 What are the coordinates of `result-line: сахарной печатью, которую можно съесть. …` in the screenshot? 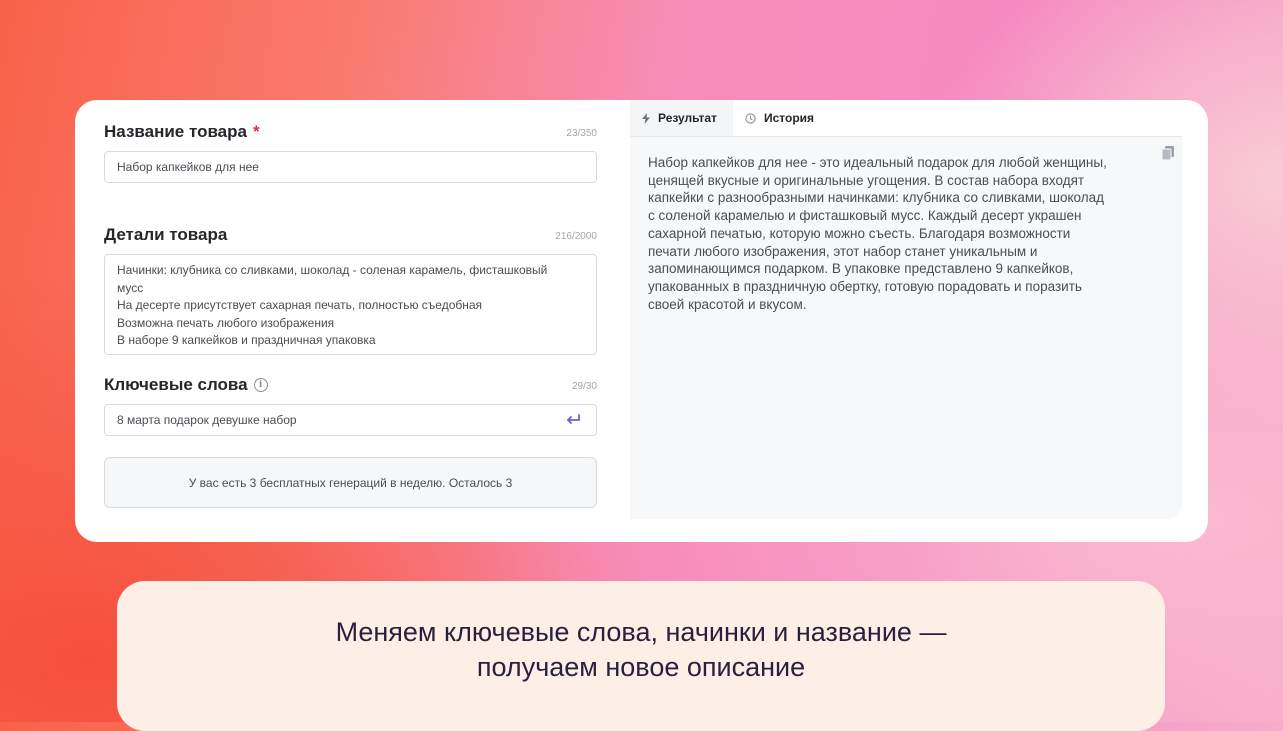 It's located at (859, 233).